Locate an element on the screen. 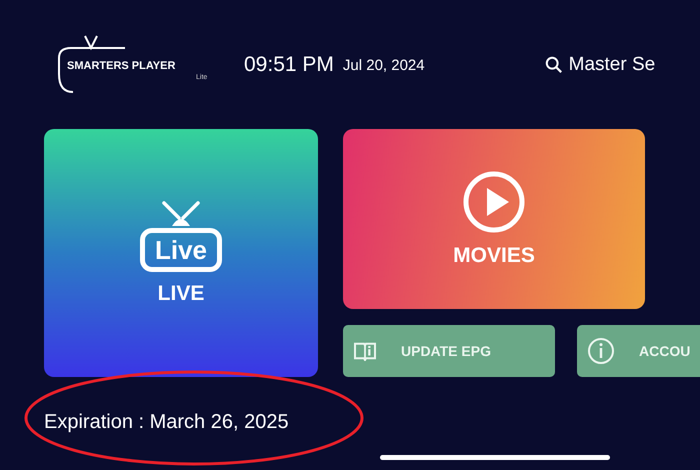 This screenshot has width=700, height=470. menu-button: UPDATE EPG is located at coordinates (449, 351).